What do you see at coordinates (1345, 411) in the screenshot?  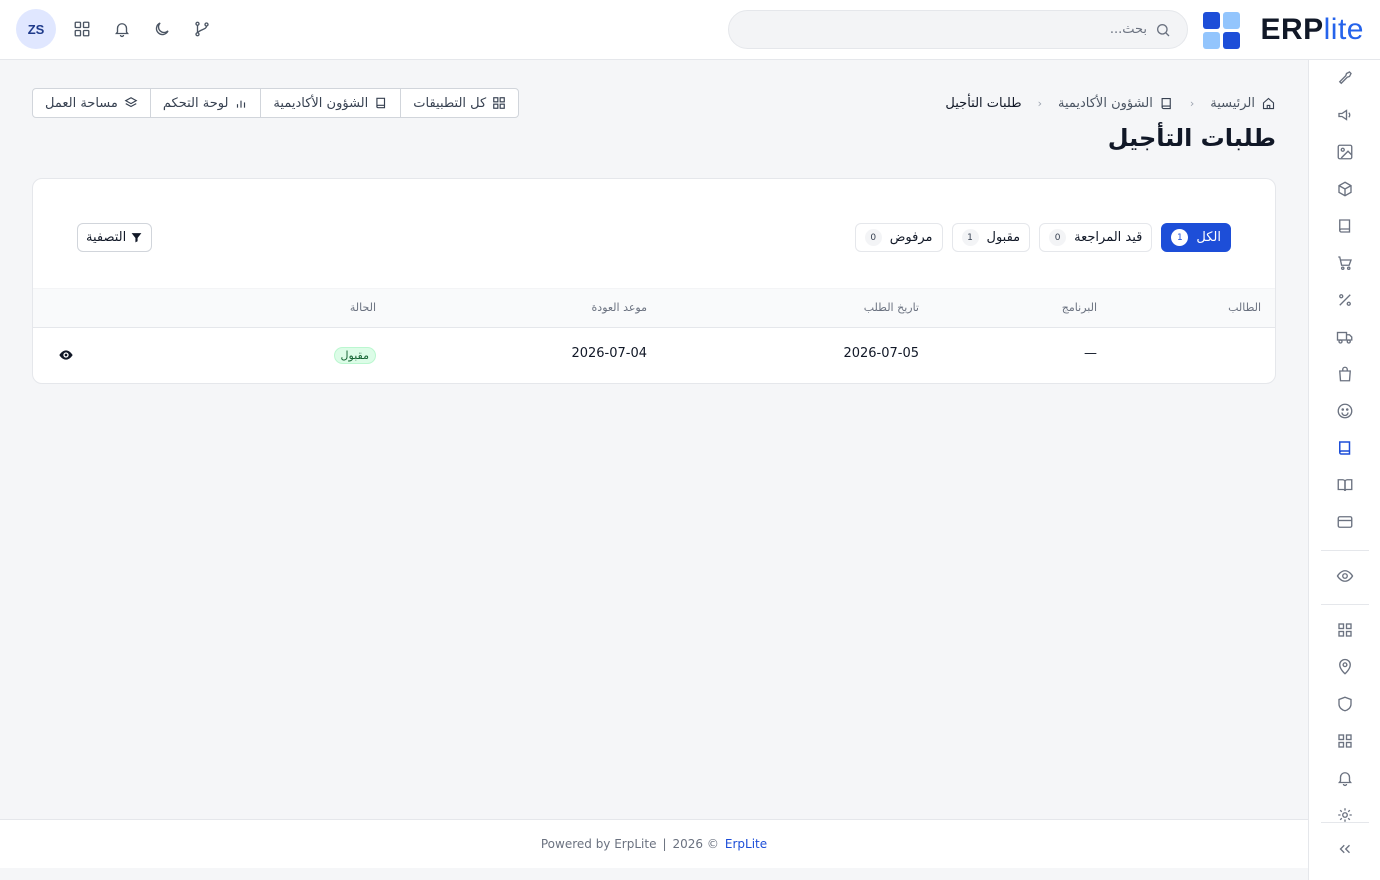 I see `smile-icon` at bounding box center [1345, 411].